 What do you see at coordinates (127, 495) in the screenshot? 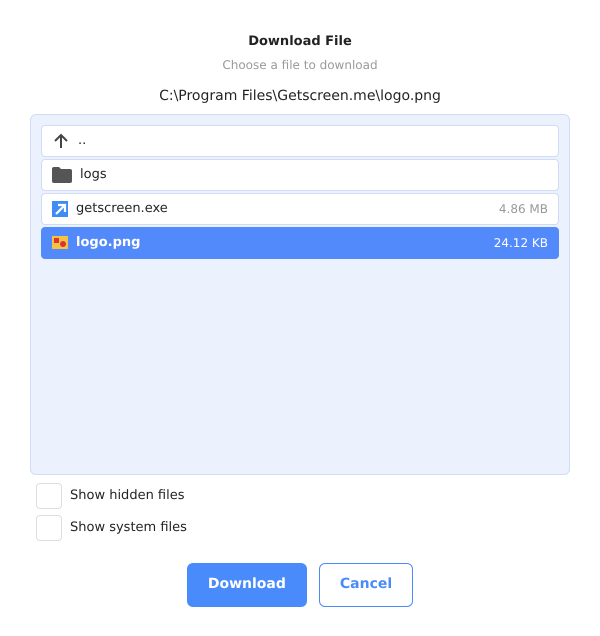
I see `checkbox-label: Show hidden files` at bounding box center [127, 495].